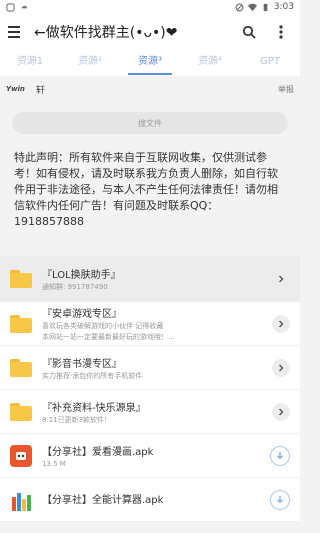 Image resolution: width=320 pixels, height=533 pixels. I want to click on app-bar: ←做软件找群主(•ᴗ•)❤, so click(150, 32).